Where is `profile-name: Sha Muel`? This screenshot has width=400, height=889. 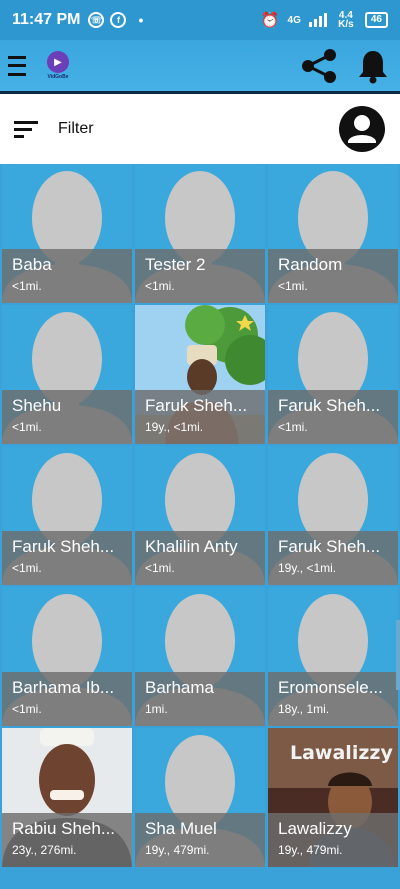 profile-name: Sha Muel is located at coordinates (181, 828).